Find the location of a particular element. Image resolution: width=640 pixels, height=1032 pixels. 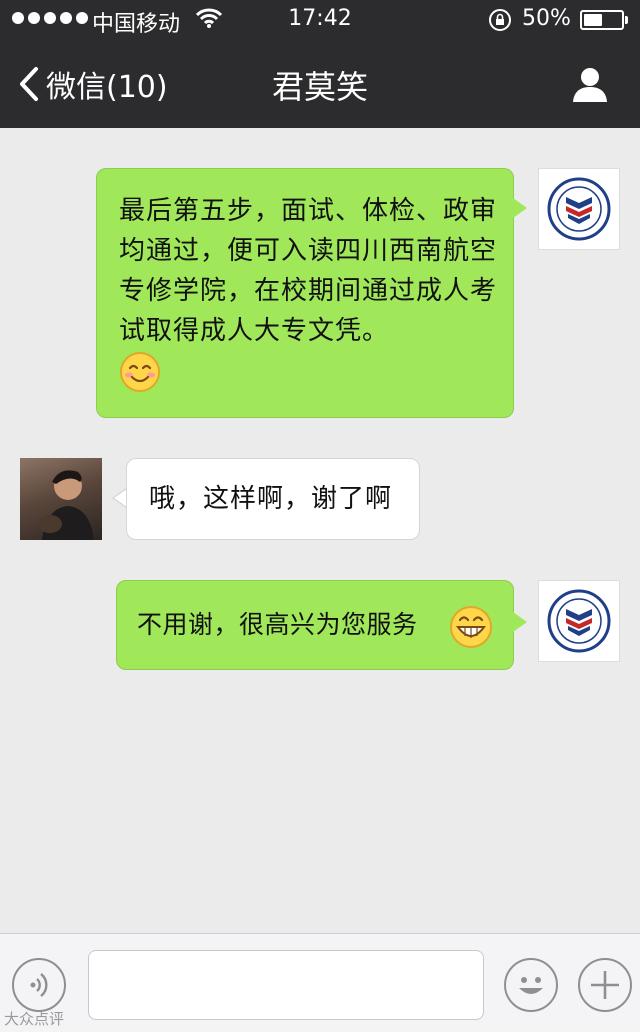

more-button is located at coordinates (605, 985).